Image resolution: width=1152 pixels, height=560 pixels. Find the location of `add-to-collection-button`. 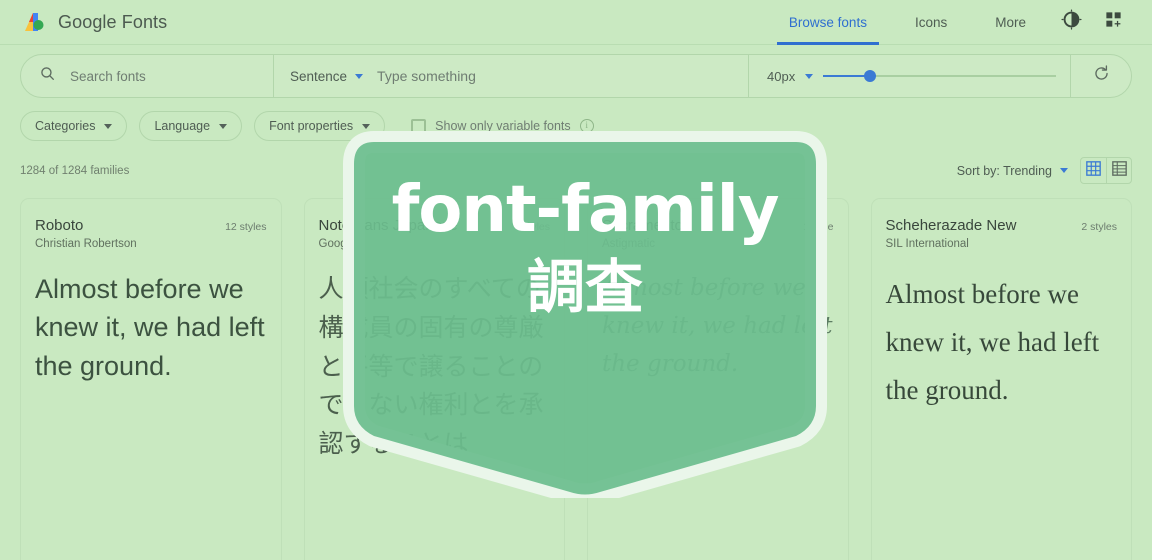

add-to-collection-button is located at coordinates (1113, 22).